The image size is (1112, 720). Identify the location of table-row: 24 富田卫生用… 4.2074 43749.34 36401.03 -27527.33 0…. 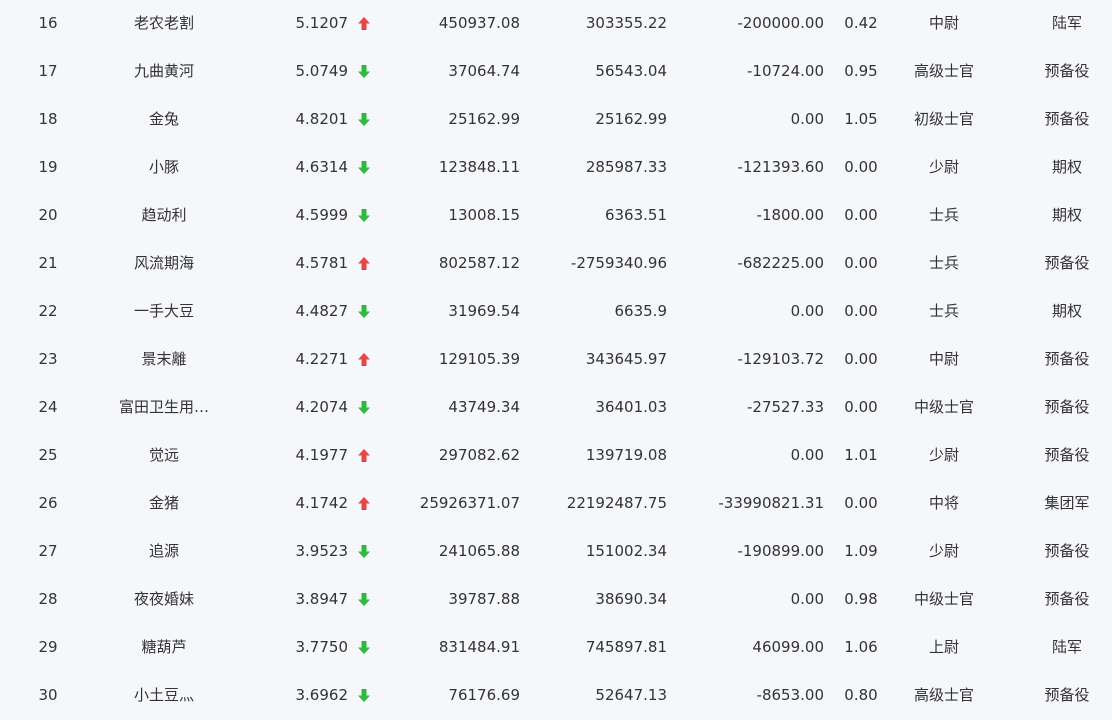
(556, 408).